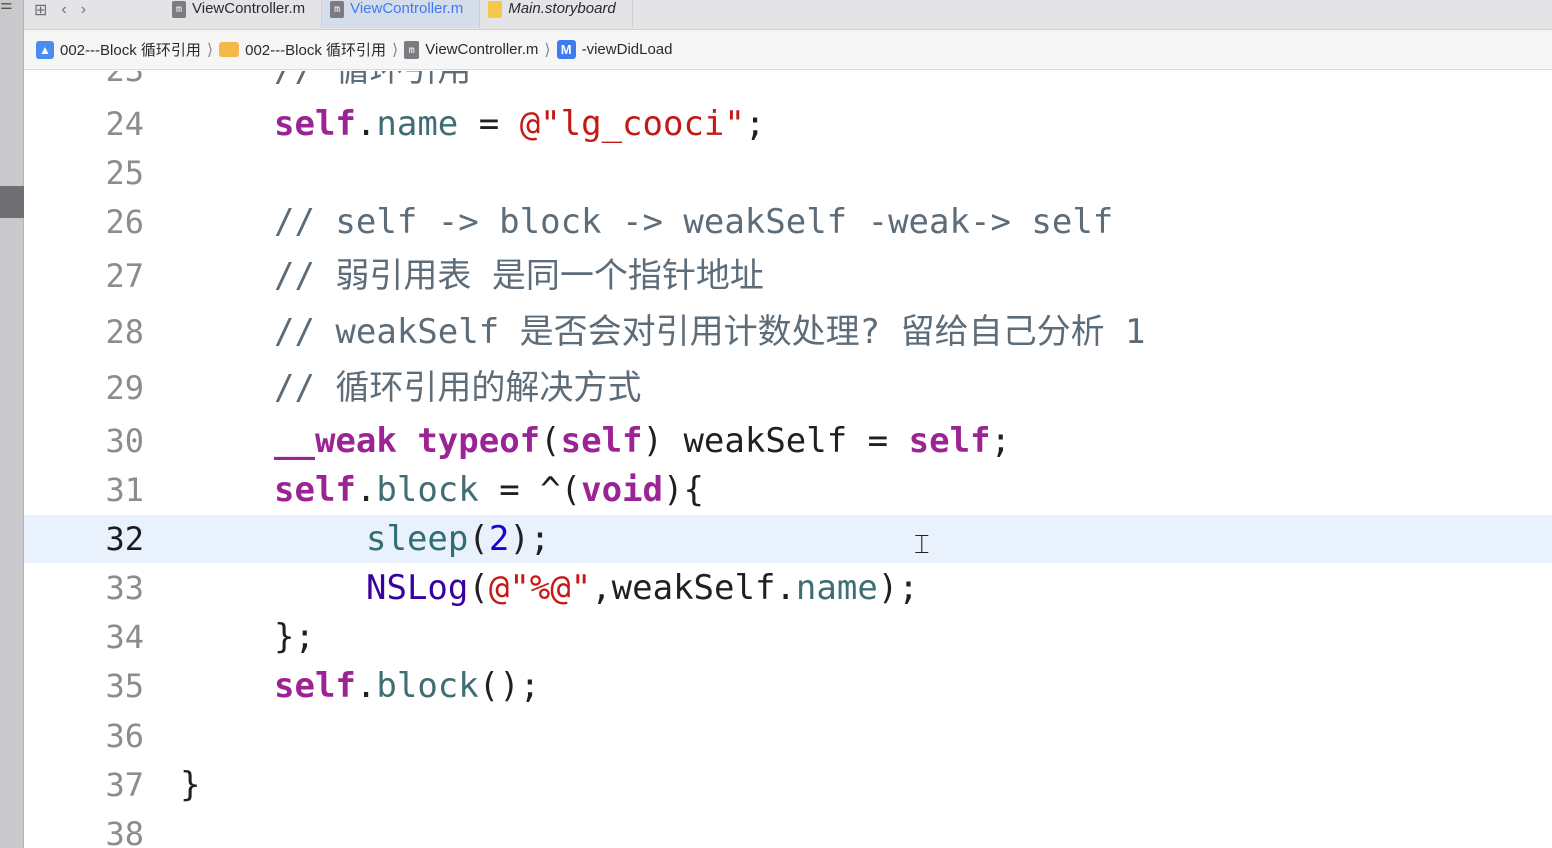 The height and width of the screenshot is (848, 1552). I want to click on tab-viewcontroller-1: m ViewController.m, so click(243, 14).